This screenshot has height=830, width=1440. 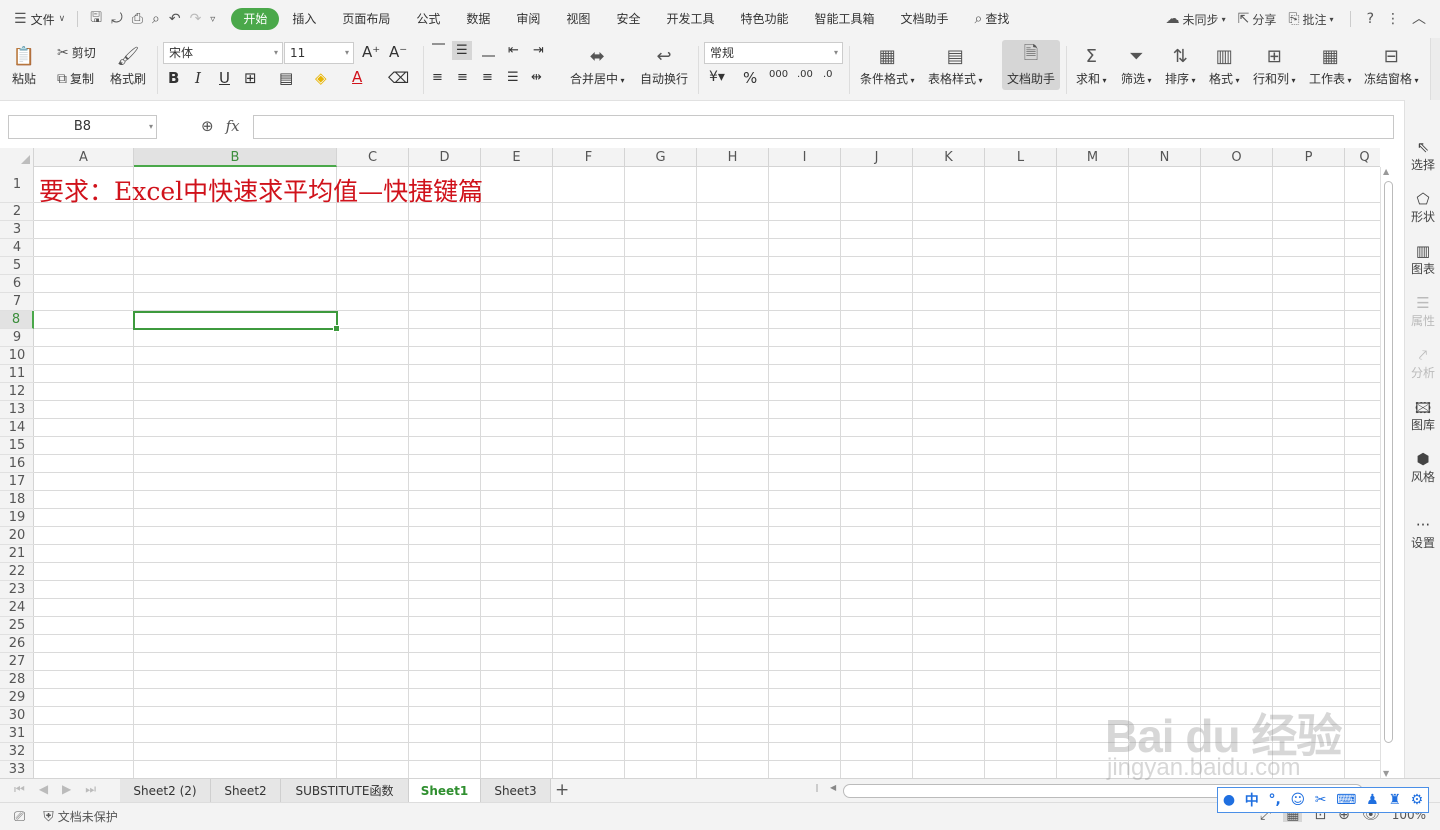 What do you see at coordinates (1229, 800) in the screenshot?
I see `ime-avatar-icon: ●` at bounding box center [1229, 800].